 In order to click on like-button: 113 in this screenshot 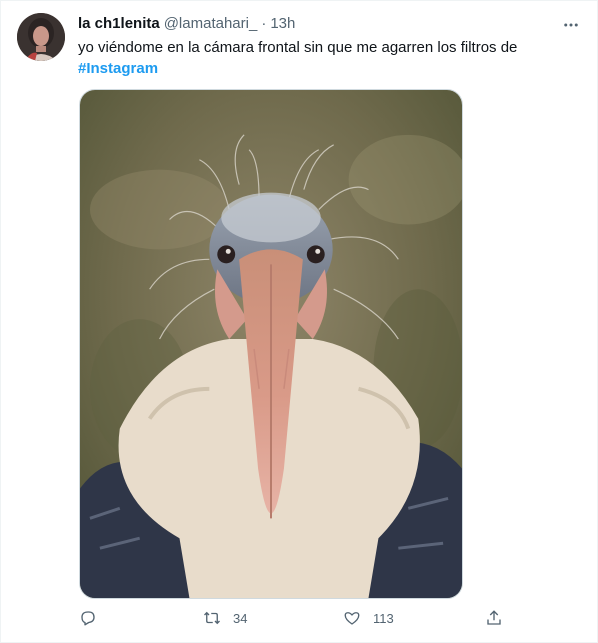, I will do `click(368, 618)`.